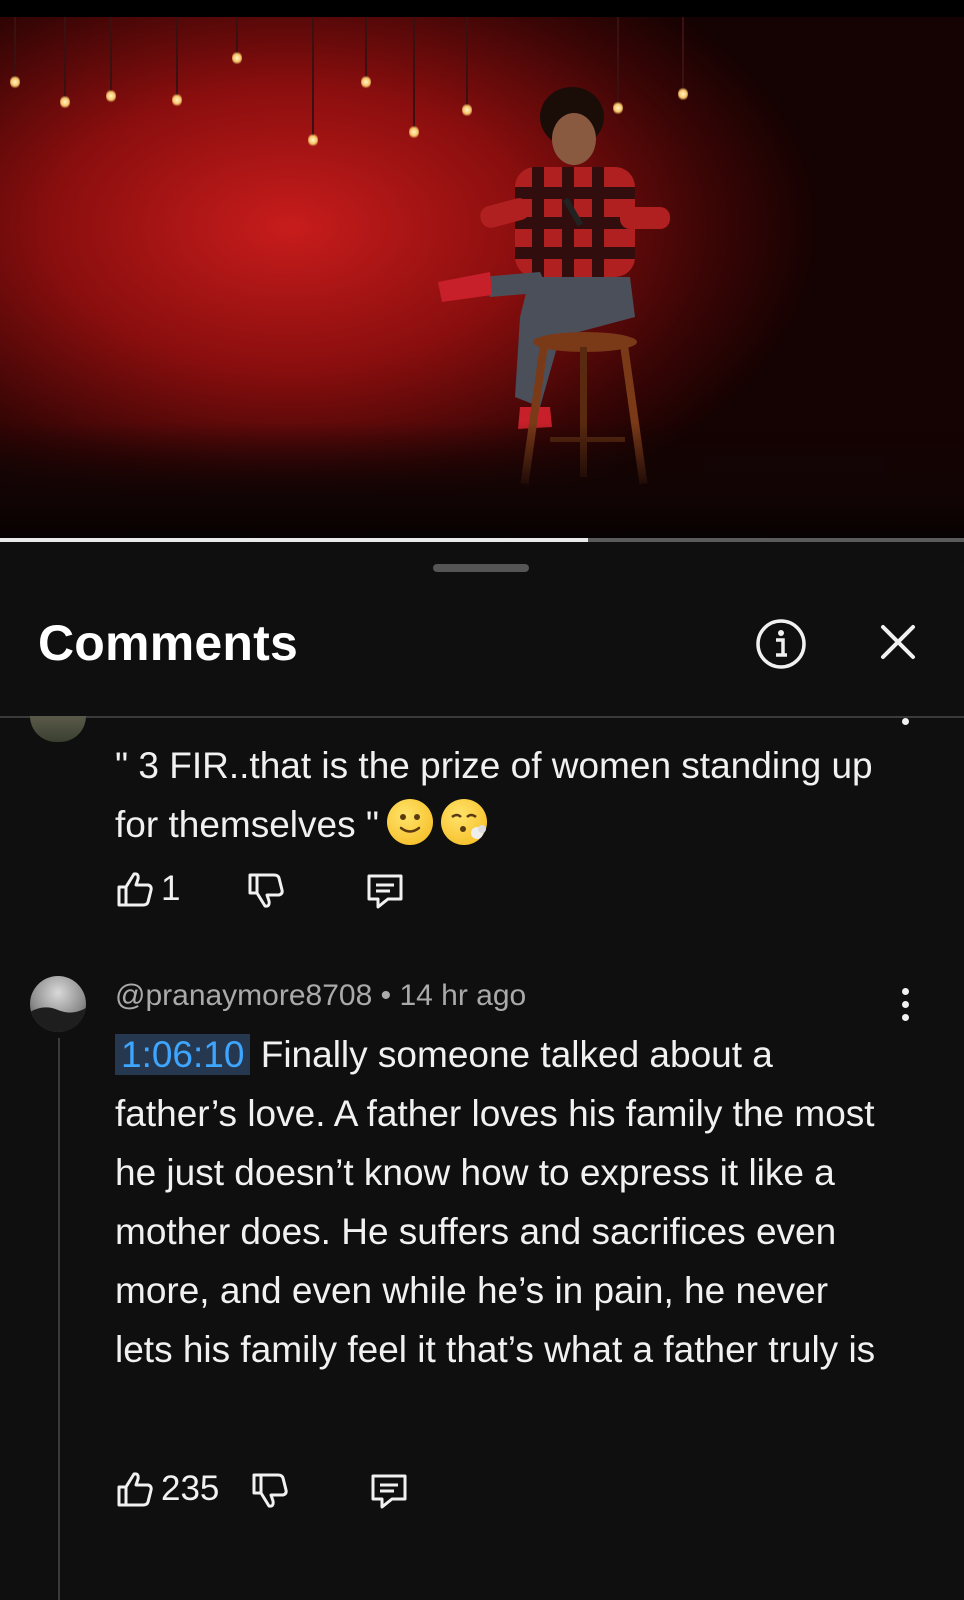 This screenshot has width=964, height=1600. What do you see at coordinates (463, 995) in the screenshot?
I see `comment-time: 14 hr ago` at bounding box center [463, 995].